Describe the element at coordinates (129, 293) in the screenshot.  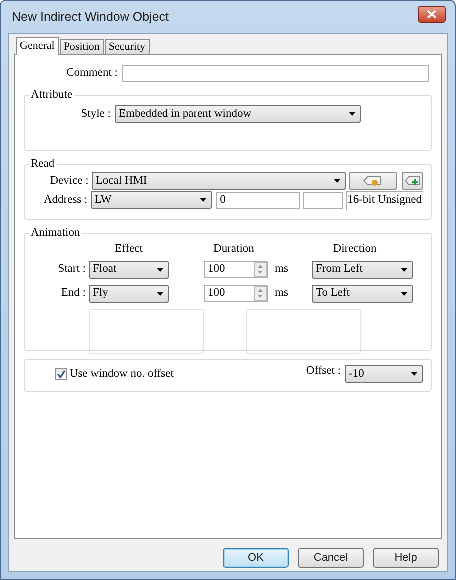
I see `effect-dropdown: Fly` at that location.